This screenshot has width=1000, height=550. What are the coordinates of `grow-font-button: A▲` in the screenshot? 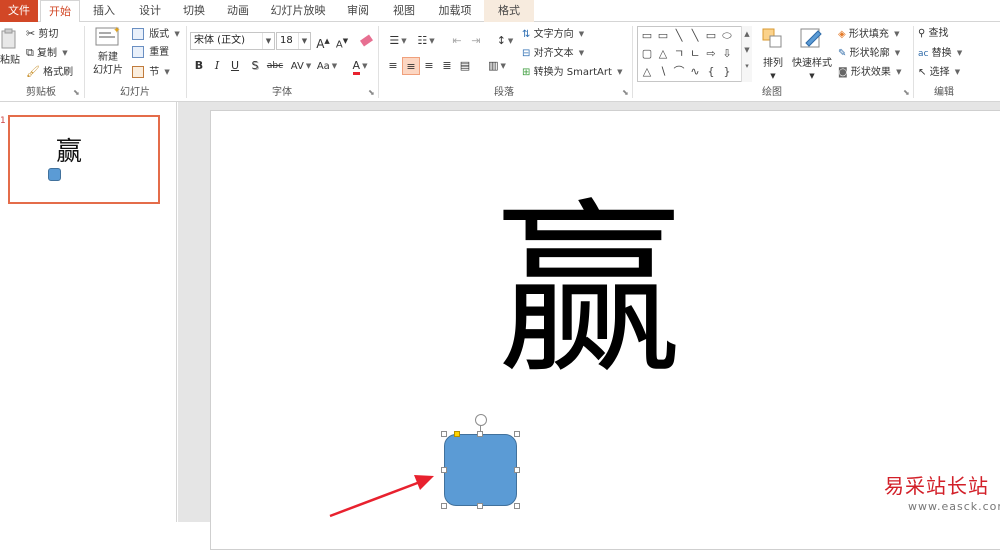 It's located at (323, 41).